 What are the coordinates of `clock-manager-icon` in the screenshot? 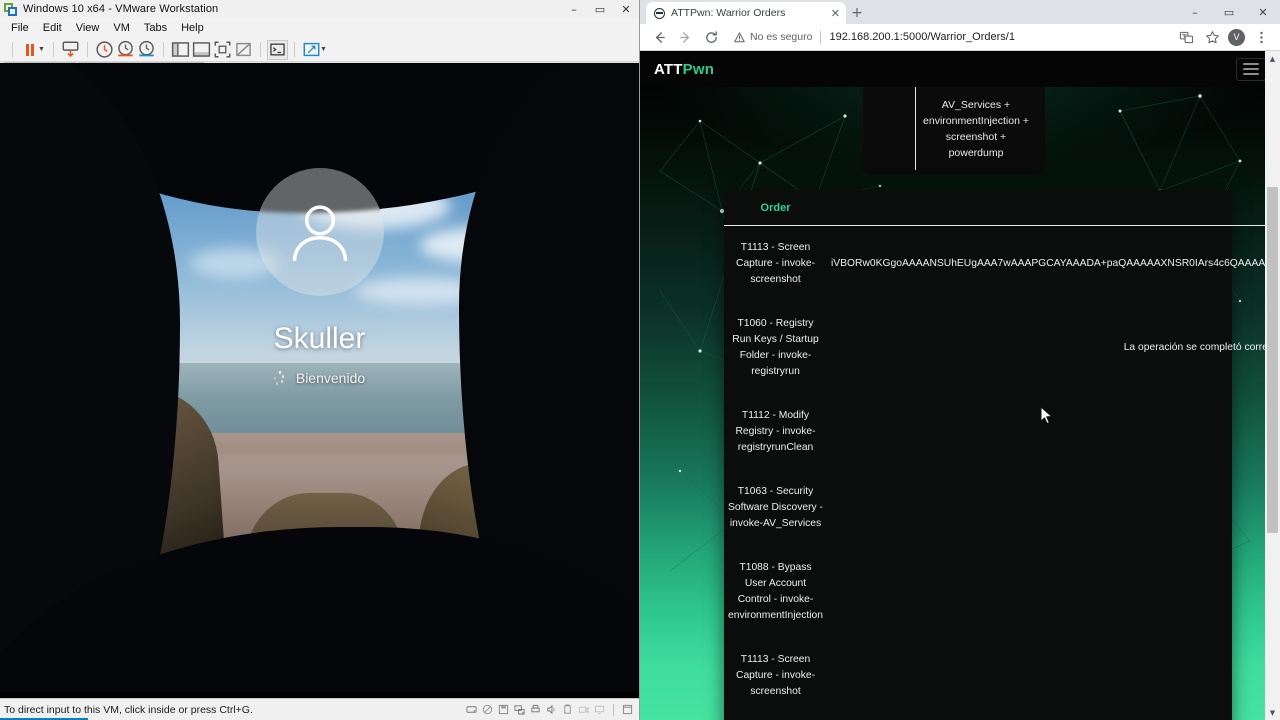 It's located at (146, 48).